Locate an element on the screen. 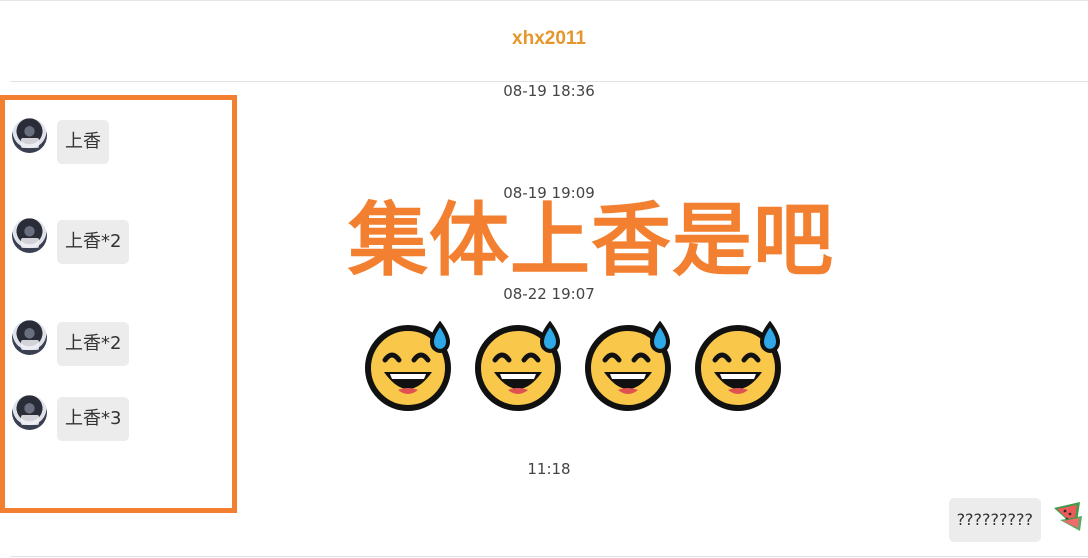 Image resolution: width=1088 pixels, height=558 pixels. message-row-self: ????????? is located at coordinates (1013, 519).